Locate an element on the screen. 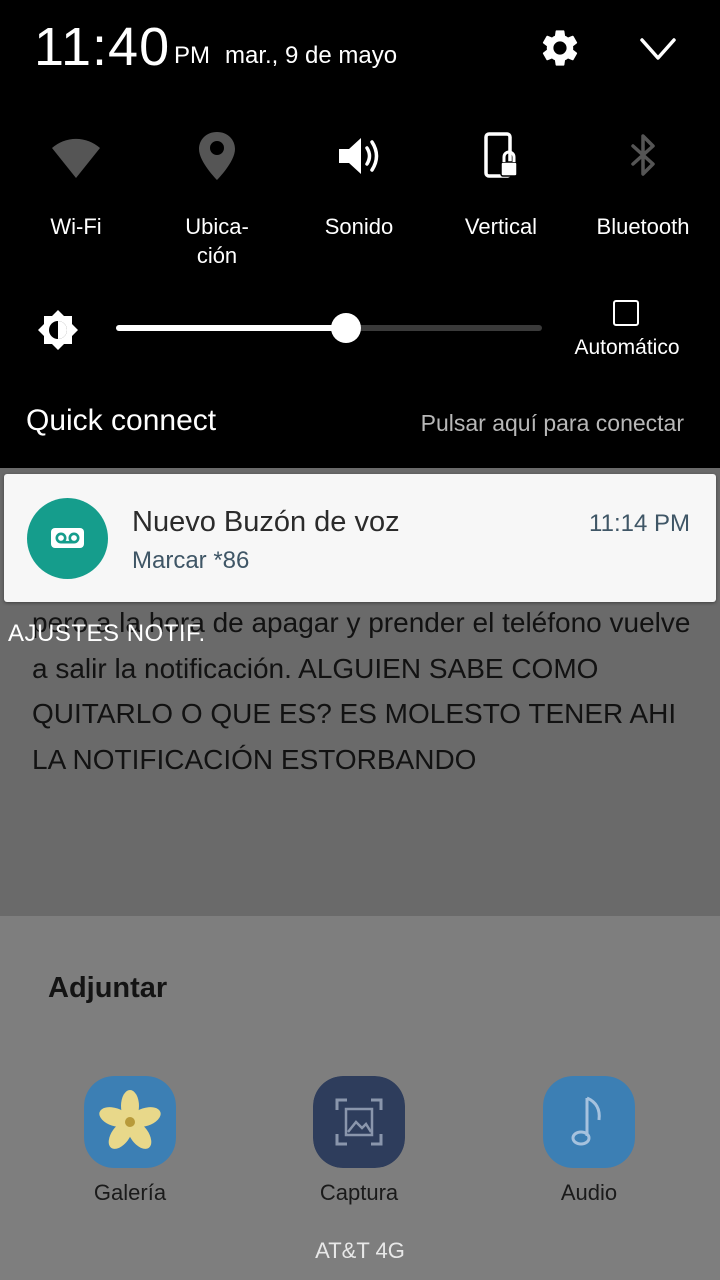  app-audio: Audio is located at coordinates (589, 1141).